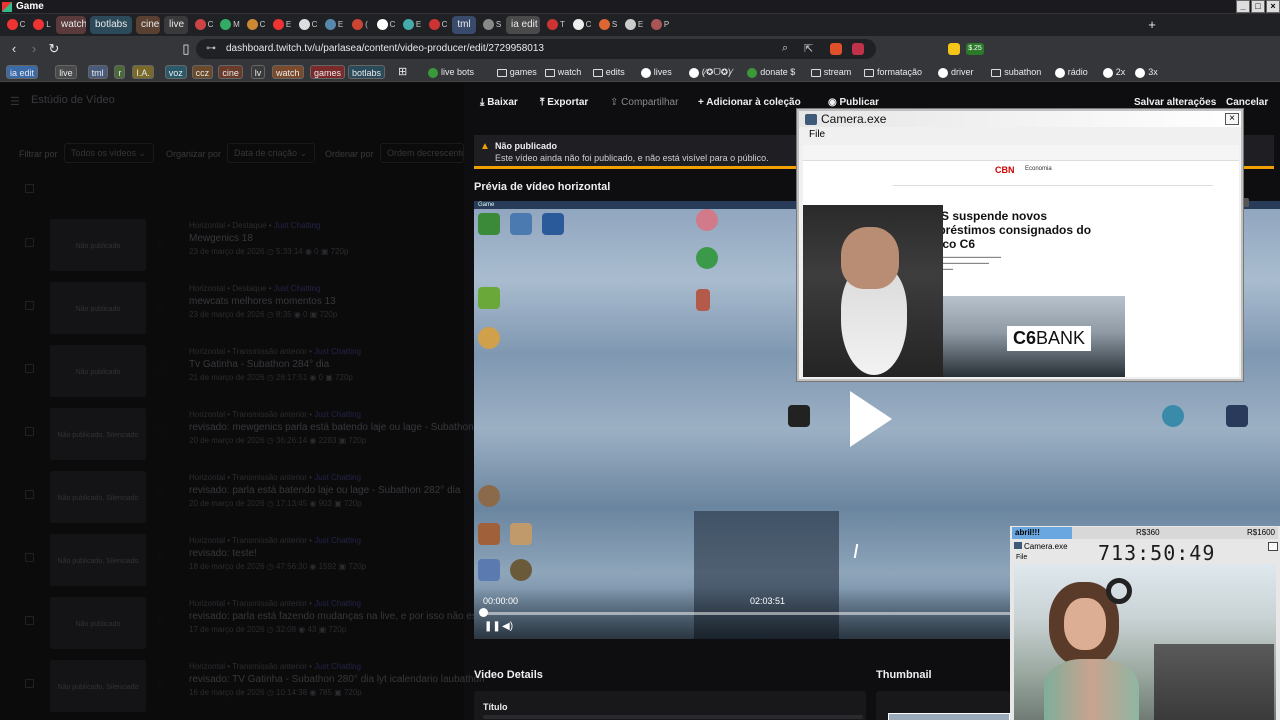  I want to click on tab-group-1: botlabs, so click(111, 25).